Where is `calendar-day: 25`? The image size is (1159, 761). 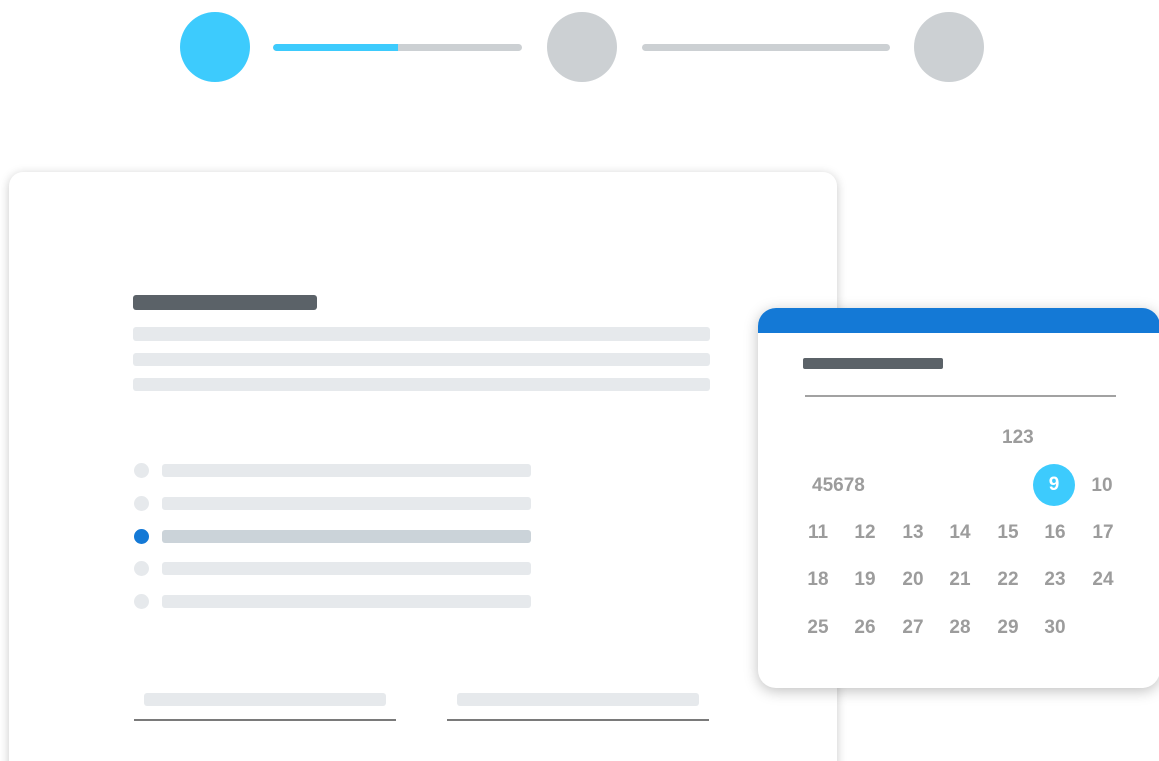 calendar-day: 25 is located at coordinates (818, 628).